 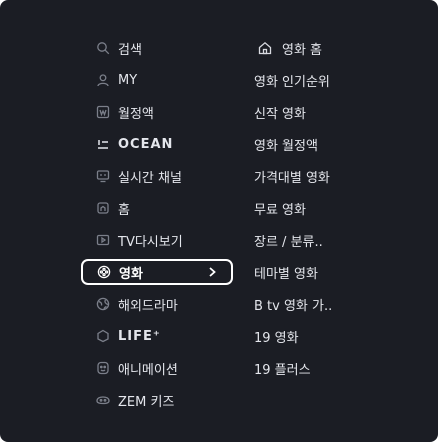 What do you see at coordinates (128, 80) in the screenshot?
I see `menu-item-label: MY` at bounding box center [128, 80].